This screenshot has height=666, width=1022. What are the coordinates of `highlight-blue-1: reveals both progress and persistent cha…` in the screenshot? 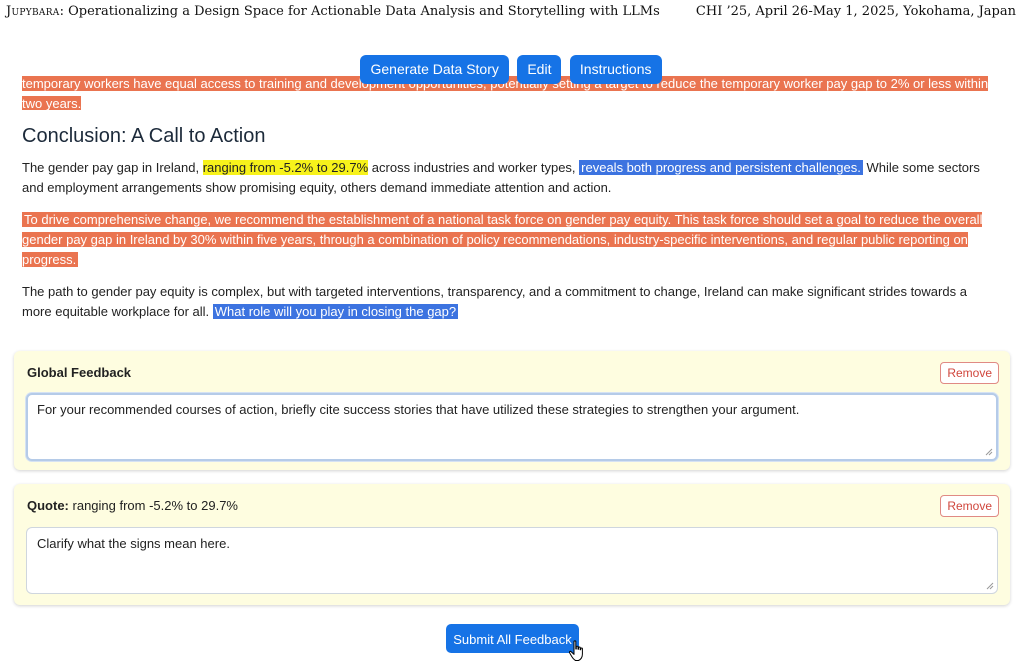 It's located at (721, 167).